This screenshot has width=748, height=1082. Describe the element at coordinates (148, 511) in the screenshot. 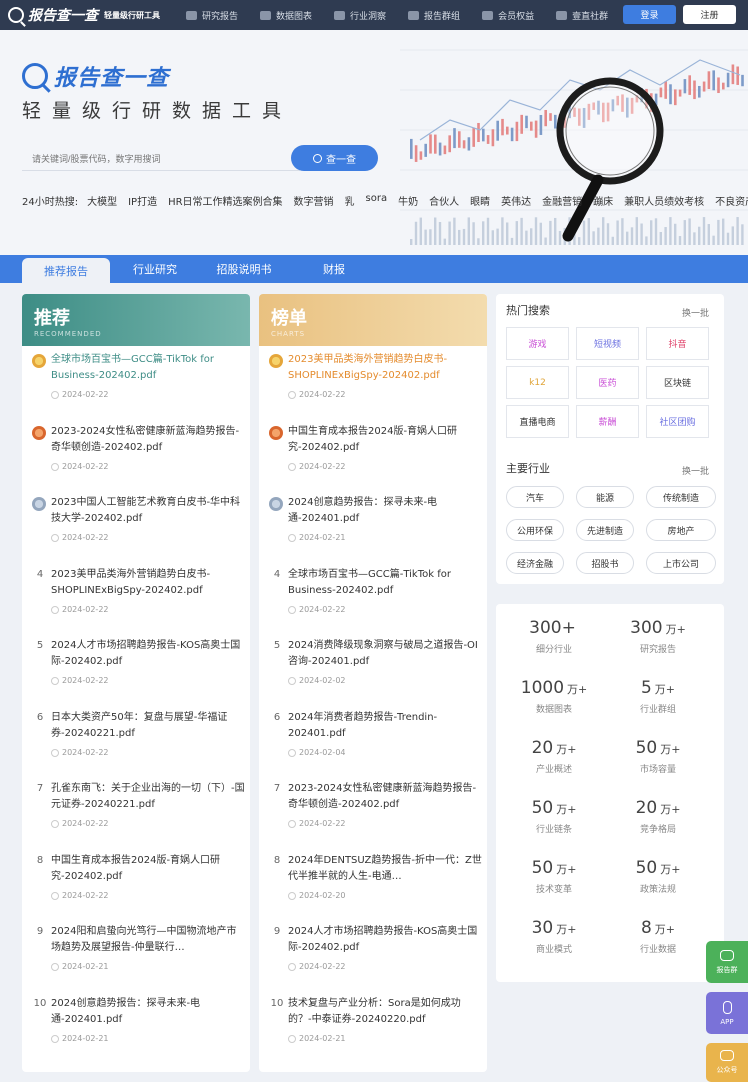

I see `report-title: 2023中国人工智能艺术教育白皮书-华中科技大学-202402.pdf` at that location.